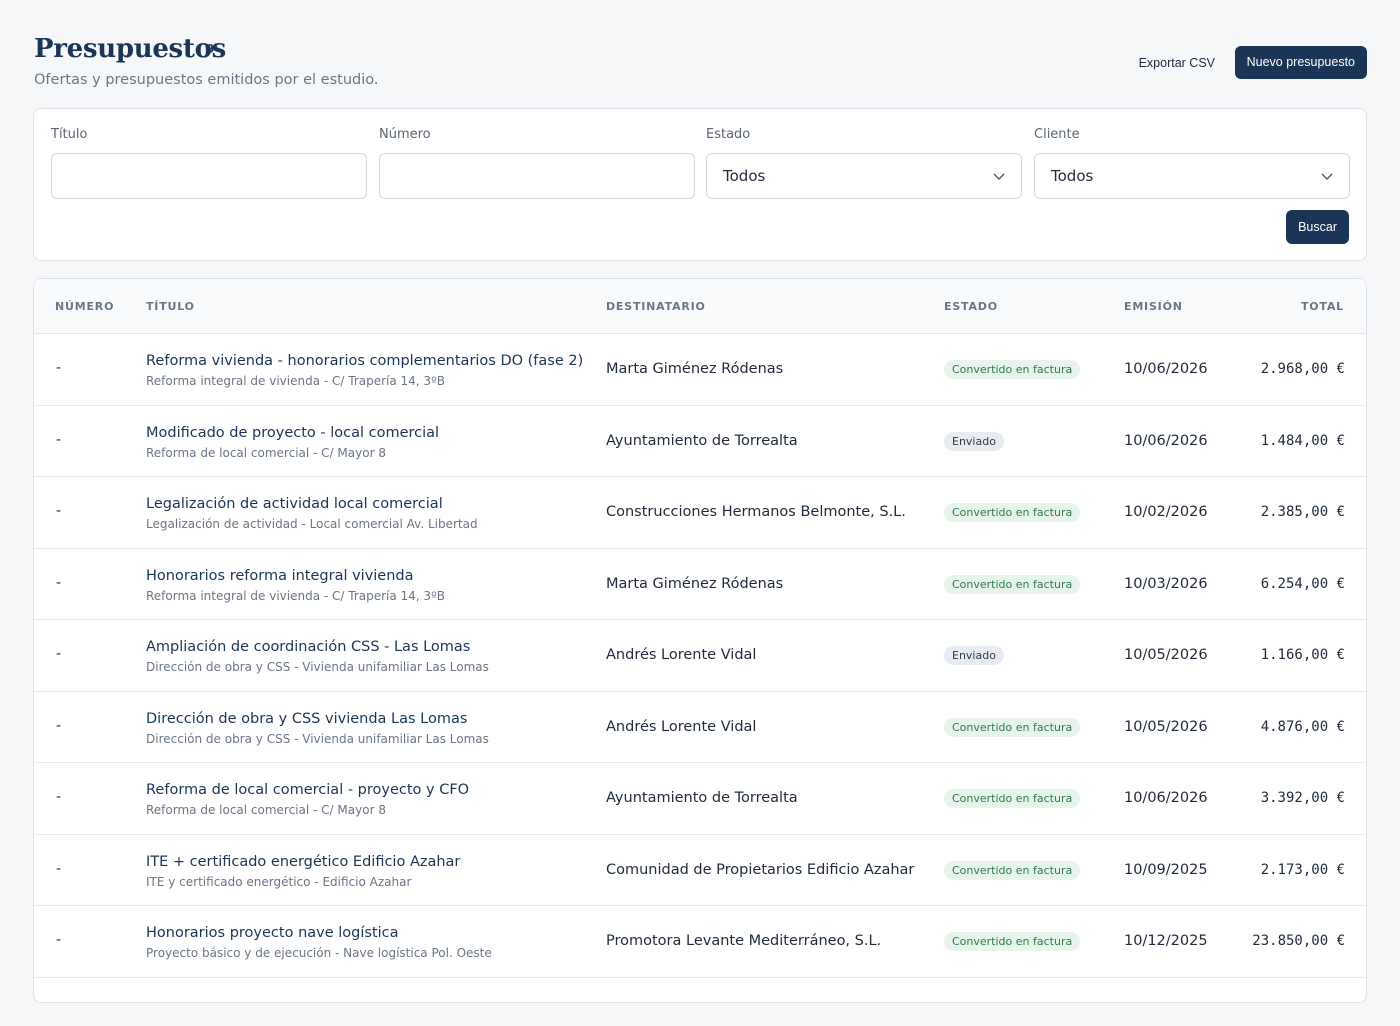  What do you see at coordinates (864, 176) in the screenshot?
I see `status-select: Todos` at bounding box center [864, 176].